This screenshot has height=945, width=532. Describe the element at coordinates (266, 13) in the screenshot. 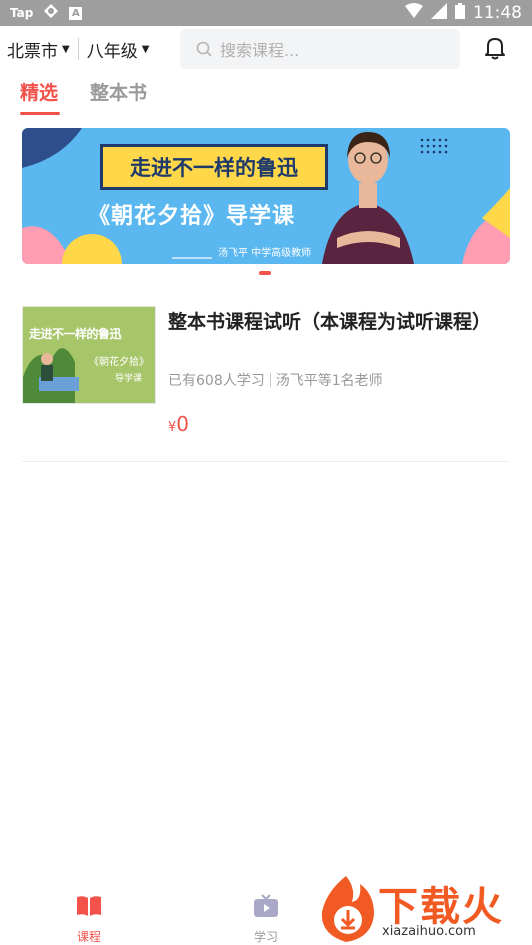

I see `status-bar: Tap A 11:48` at that location.